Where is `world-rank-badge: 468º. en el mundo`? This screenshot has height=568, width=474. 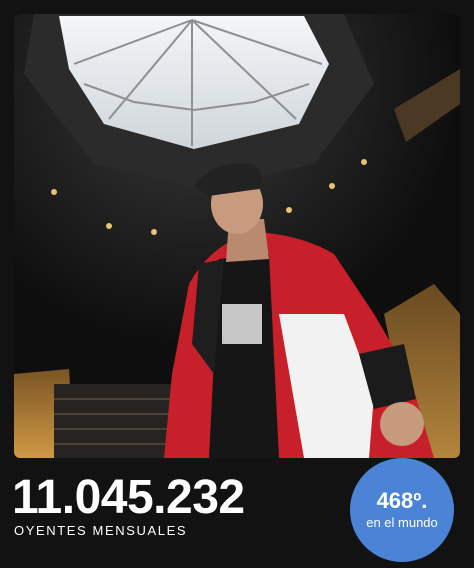 world-rank-badge: 468º. en el mundo is located at coordinates (402, 510).